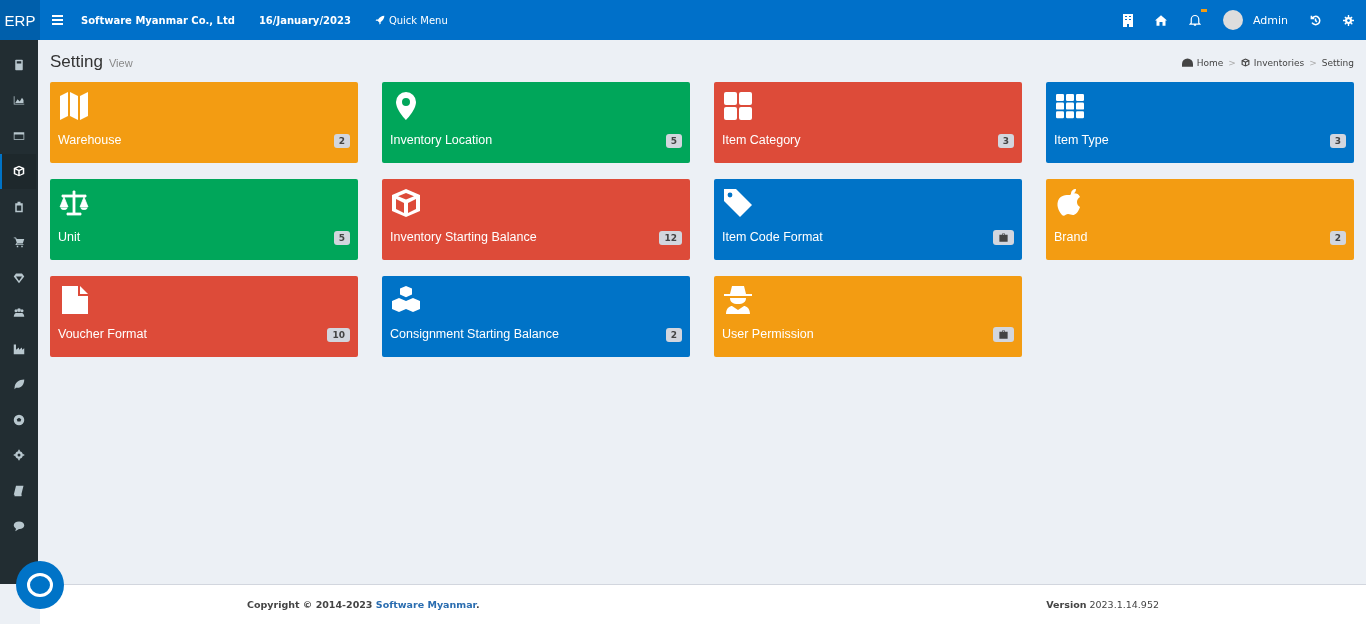  I want to click on count-badge: 12, so click(670, 238).